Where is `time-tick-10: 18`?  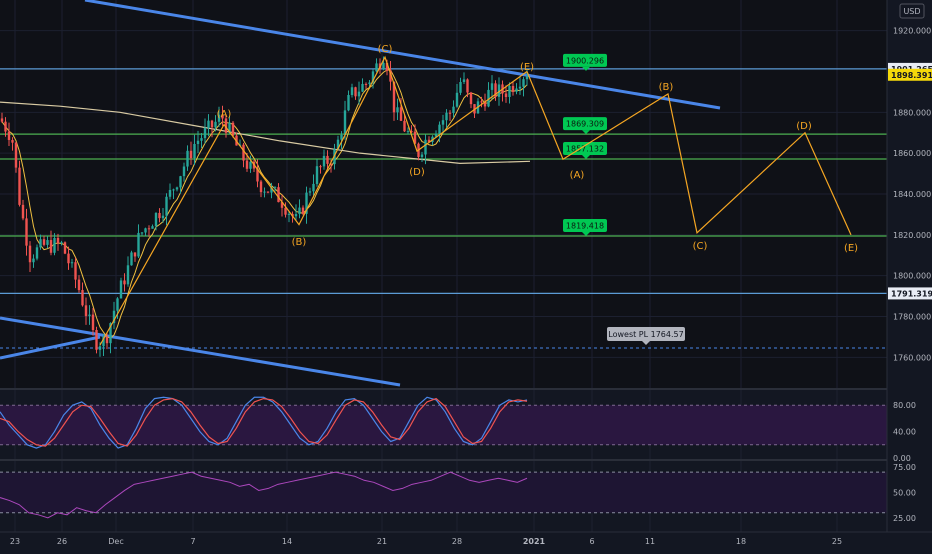 time-tick-10: 18 is located at coordinates (741, 541).